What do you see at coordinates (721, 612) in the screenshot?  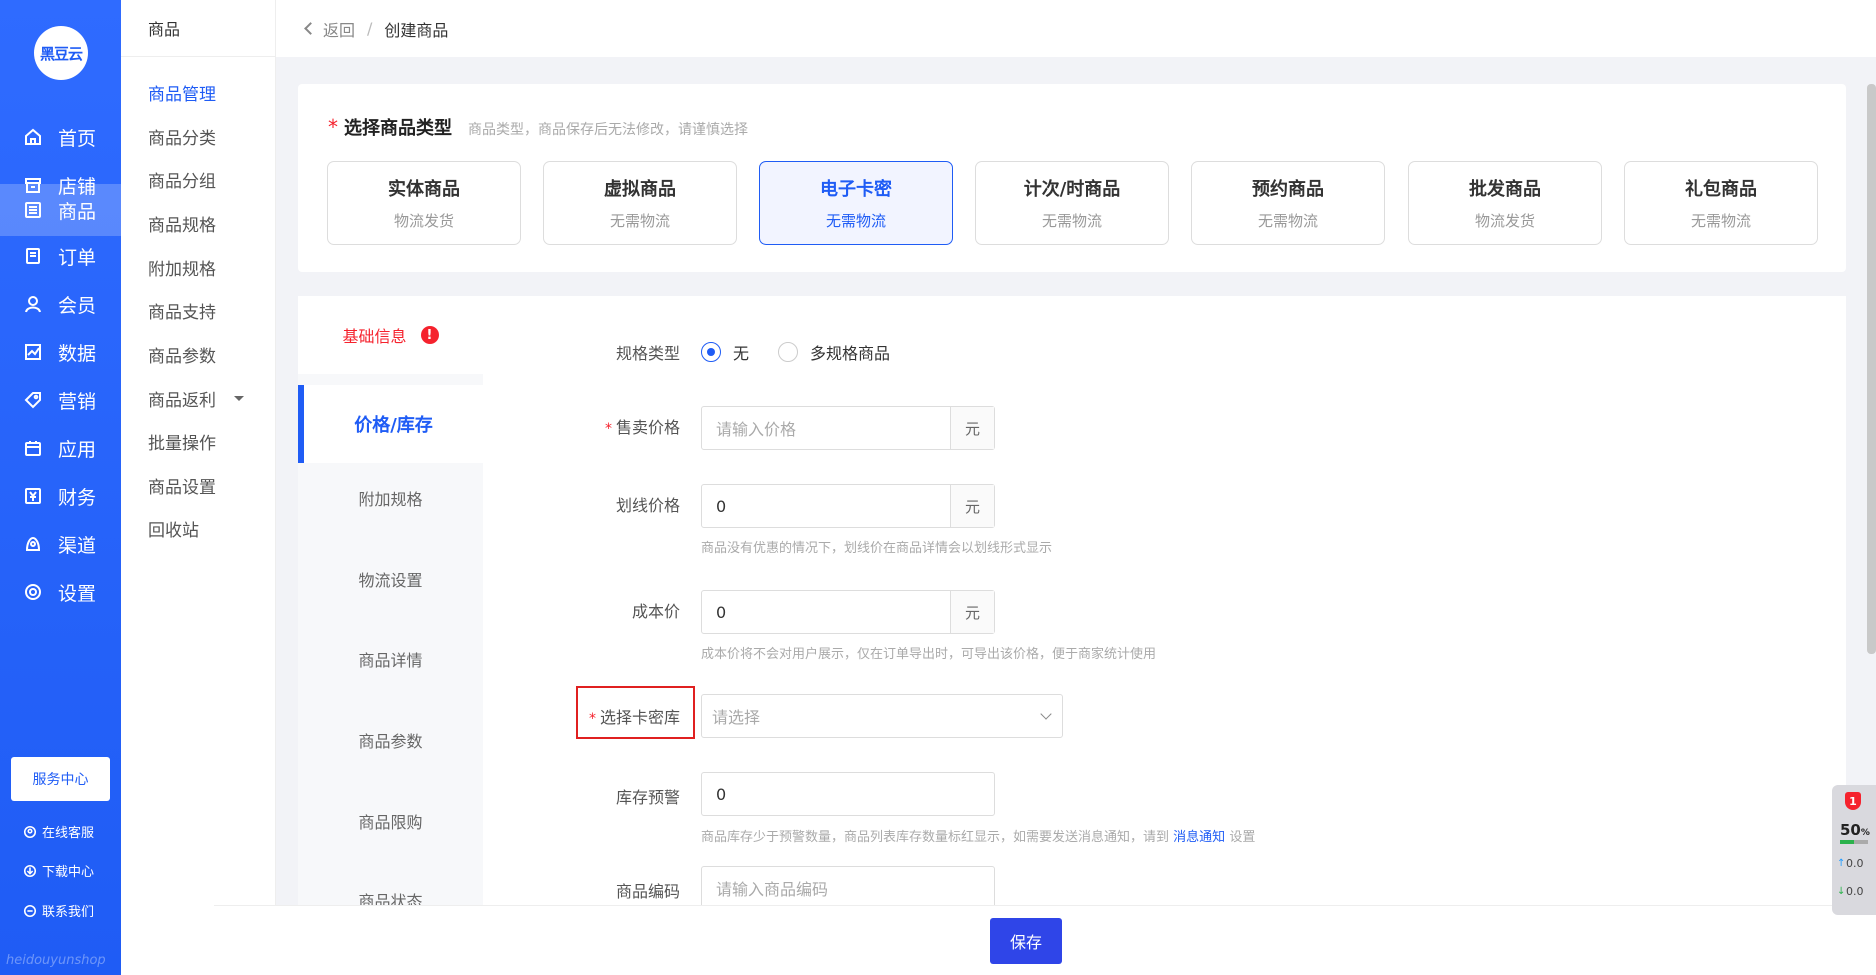 I see `cost-price-value: 0` at bounding box center [721, 612].